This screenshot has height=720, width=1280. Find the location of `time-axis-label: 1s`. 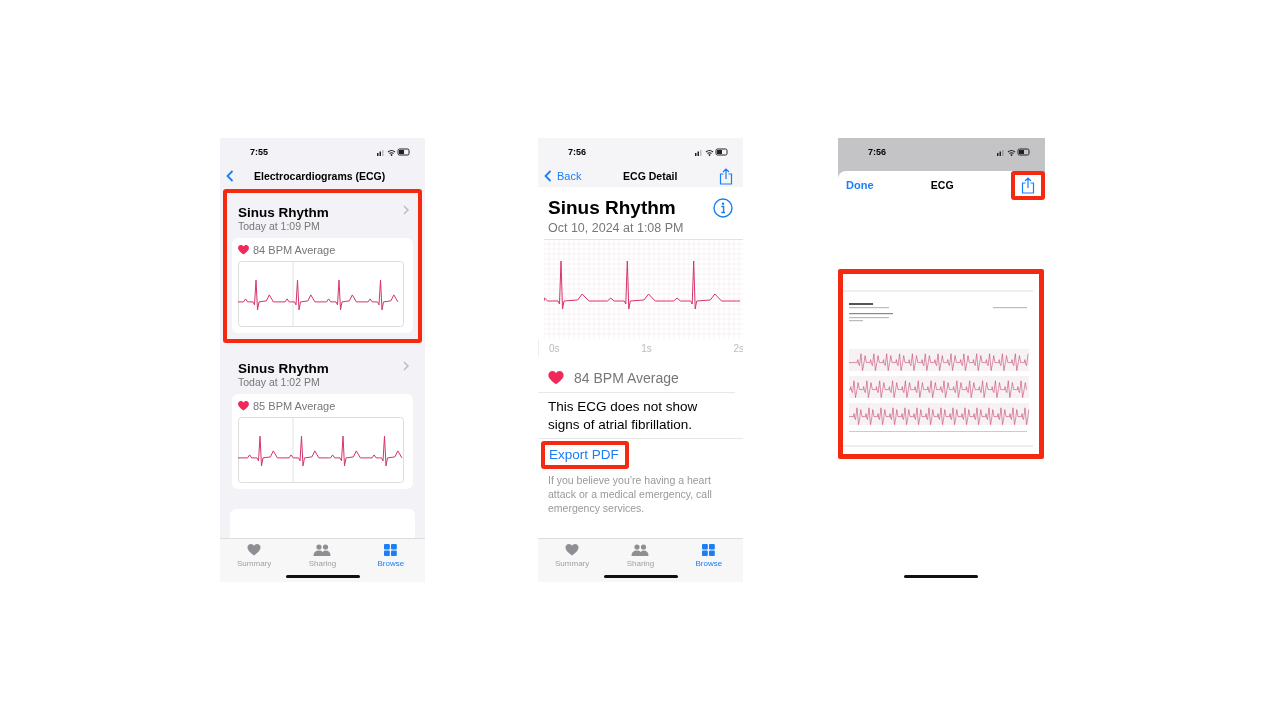

time-axis-label: 1s is located at coordinates (646, 349).